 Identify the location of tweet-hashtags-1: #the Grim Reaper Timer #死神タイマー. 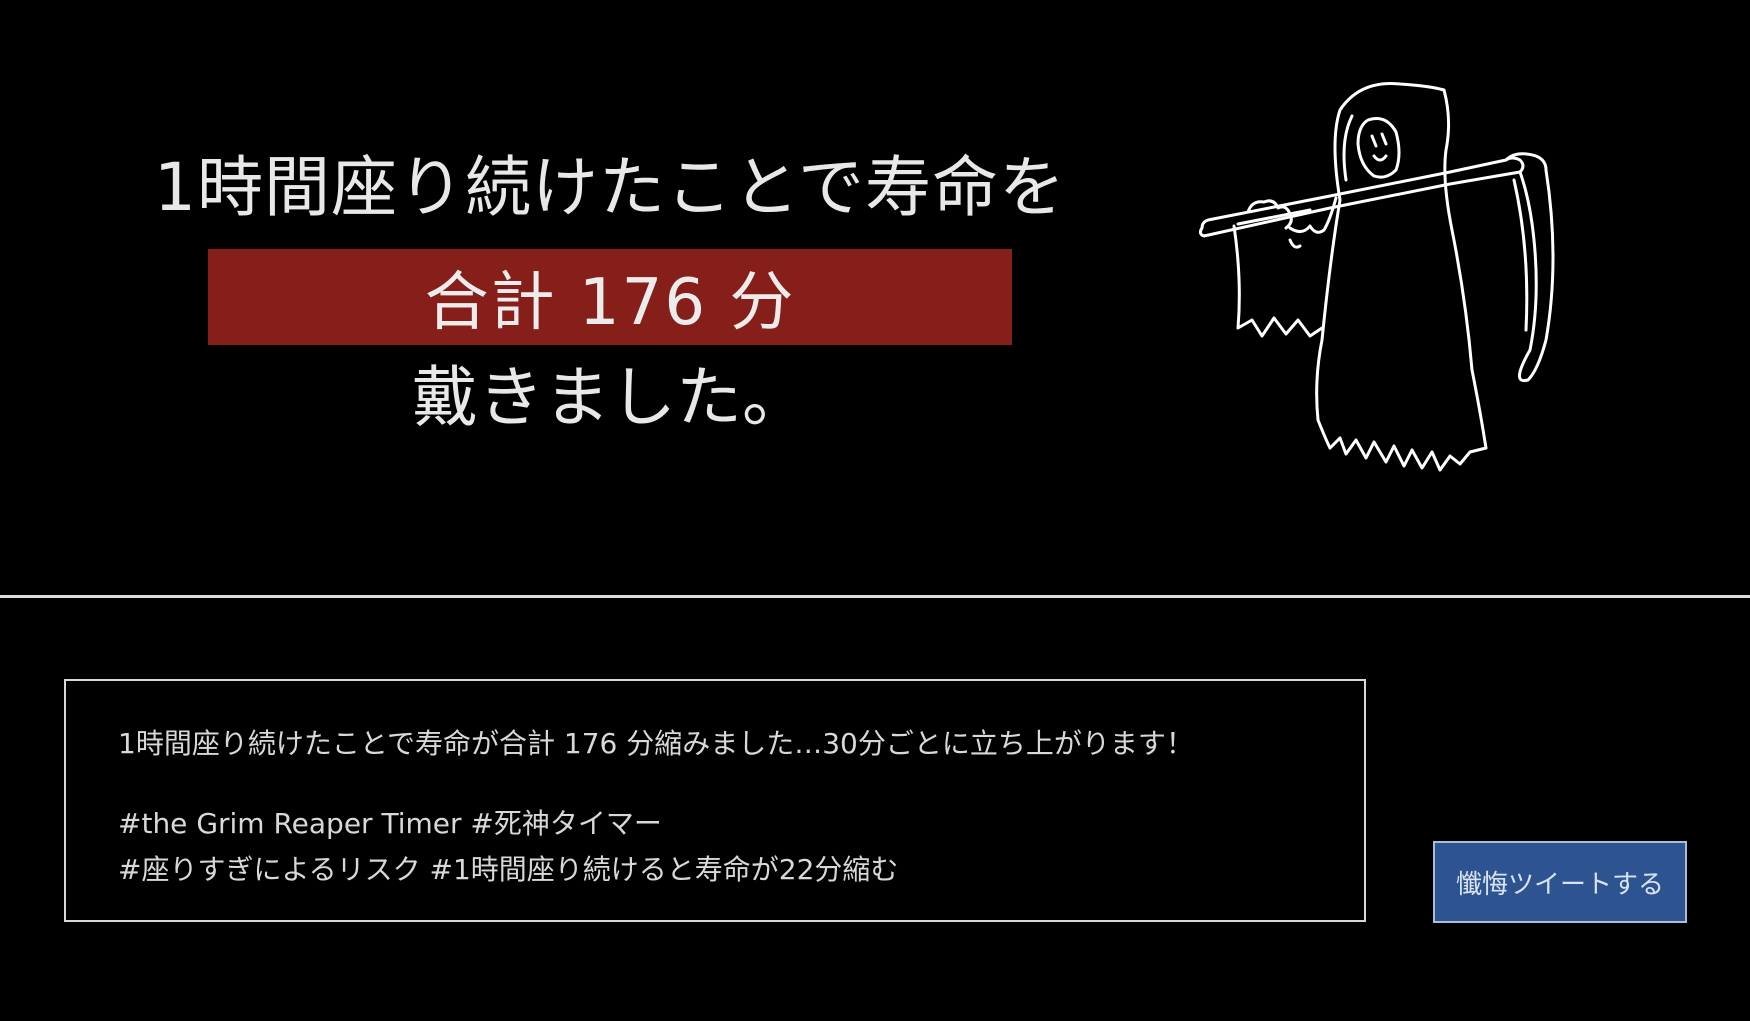
(390, 823).